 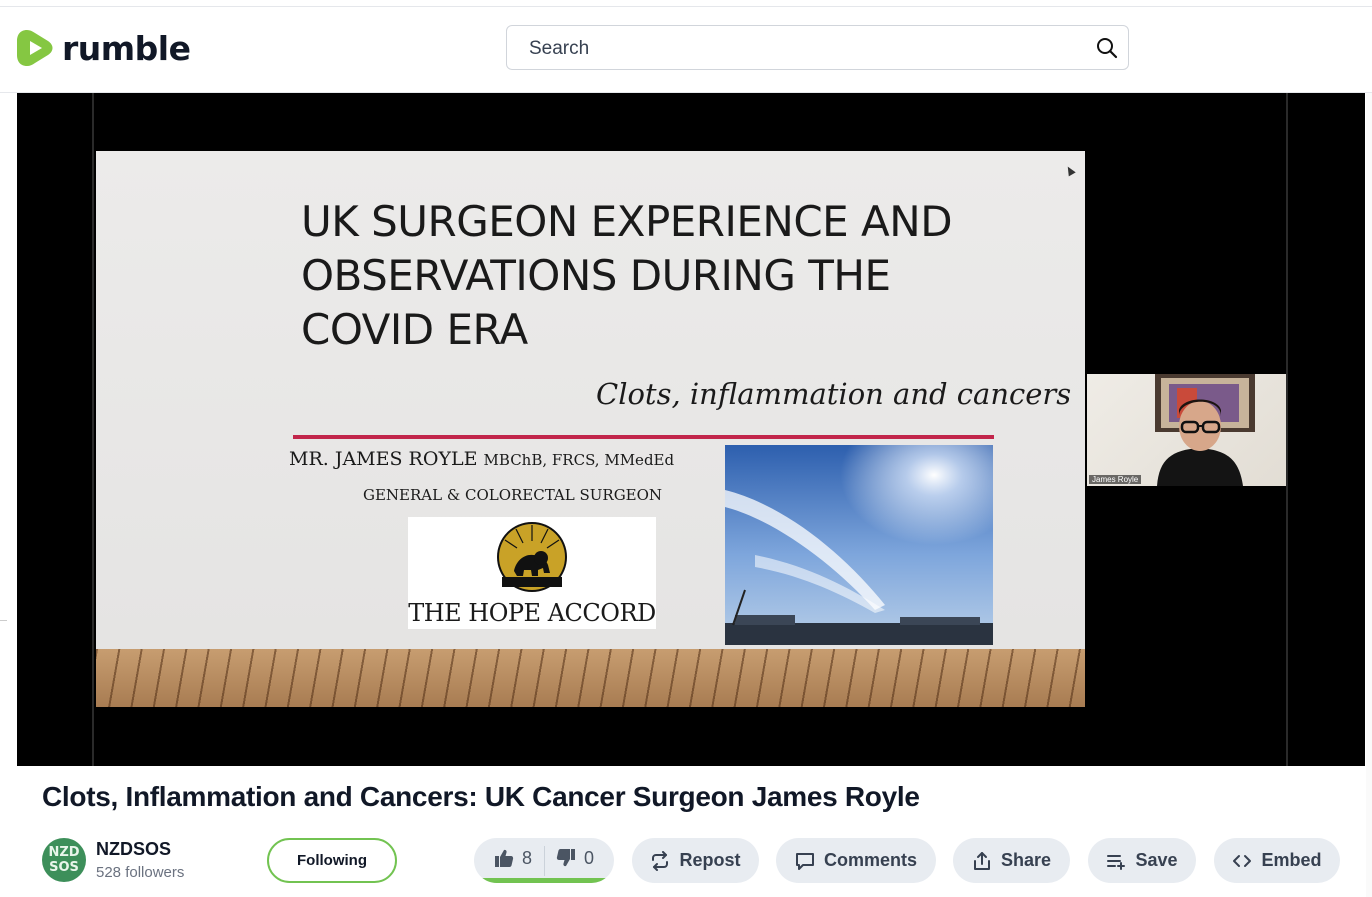 What do you see at coordinates (710, 860) in the screenshot?
I see `repost-label: Repost` at bounding box center [710, 860].